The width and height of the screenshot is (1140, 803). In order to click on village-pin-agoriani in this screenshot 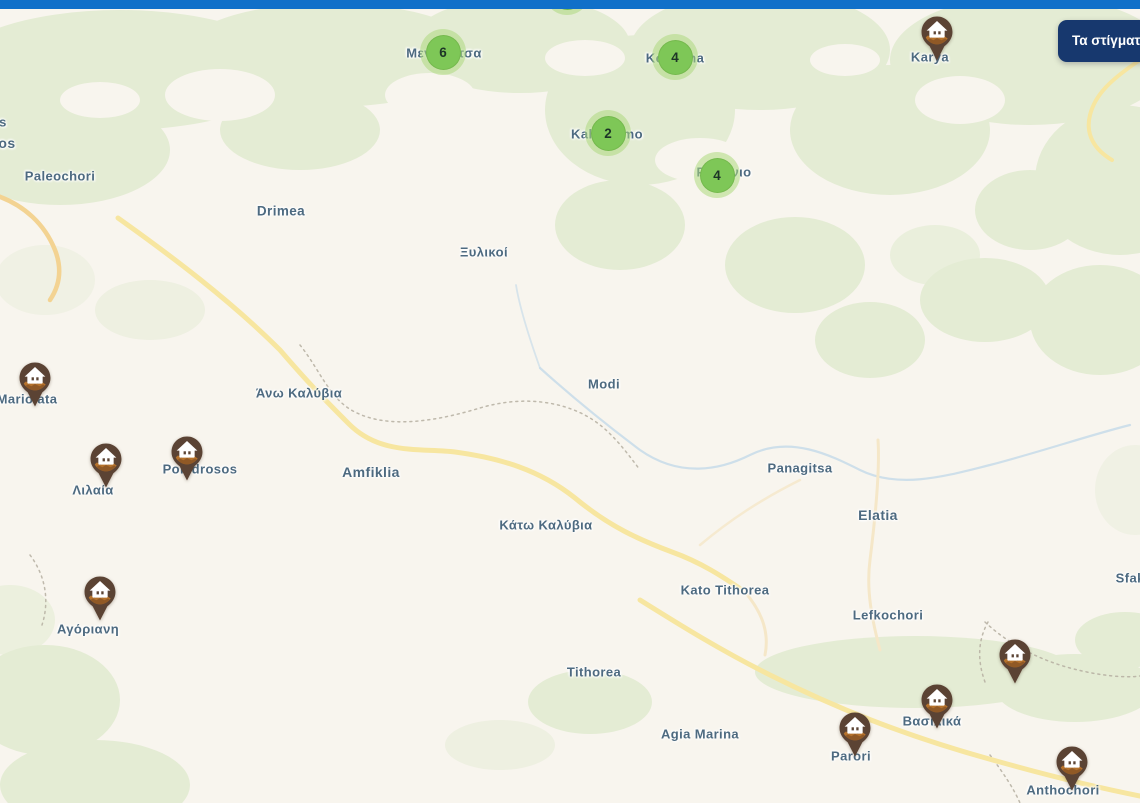, I will do `click(100, 598)`.